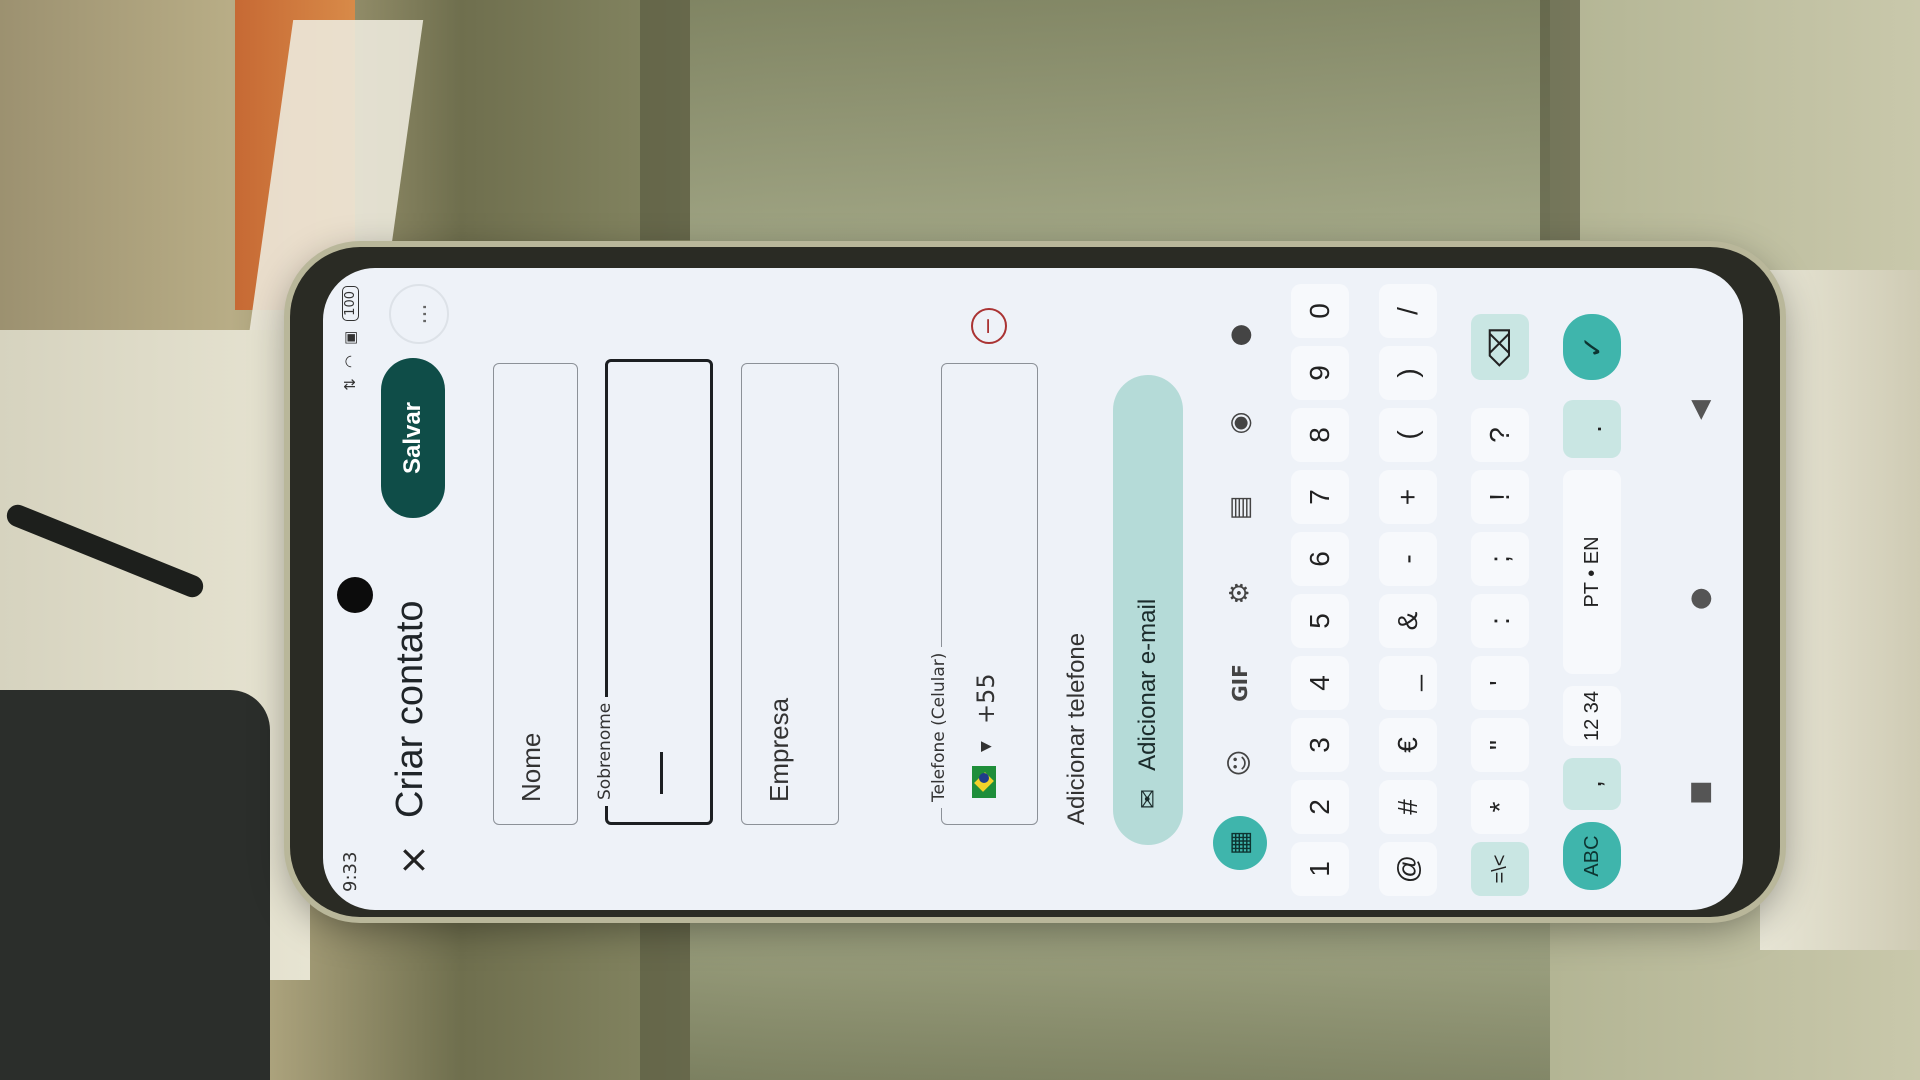  What do you see at coordinates (1408, 497) in the screenshot?
I see `key-row2-6: +` at bounding box center [1408, 497].